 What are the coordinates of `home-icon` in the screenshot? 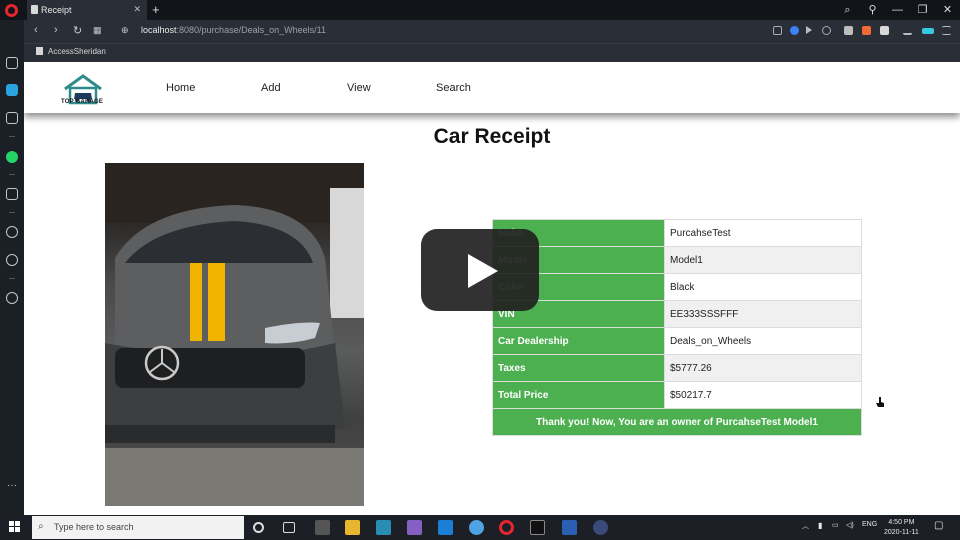 It's located at (12, 63).